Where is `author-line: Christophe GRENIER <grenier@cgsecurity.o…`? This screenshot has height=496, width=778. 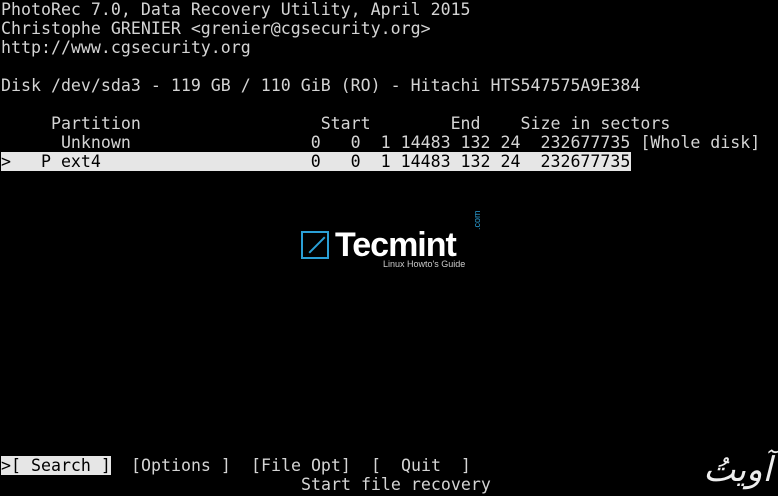
author-line: Christophe GRENIER <grenier@cgsecurity.o… is located at coordinates (216, 28).